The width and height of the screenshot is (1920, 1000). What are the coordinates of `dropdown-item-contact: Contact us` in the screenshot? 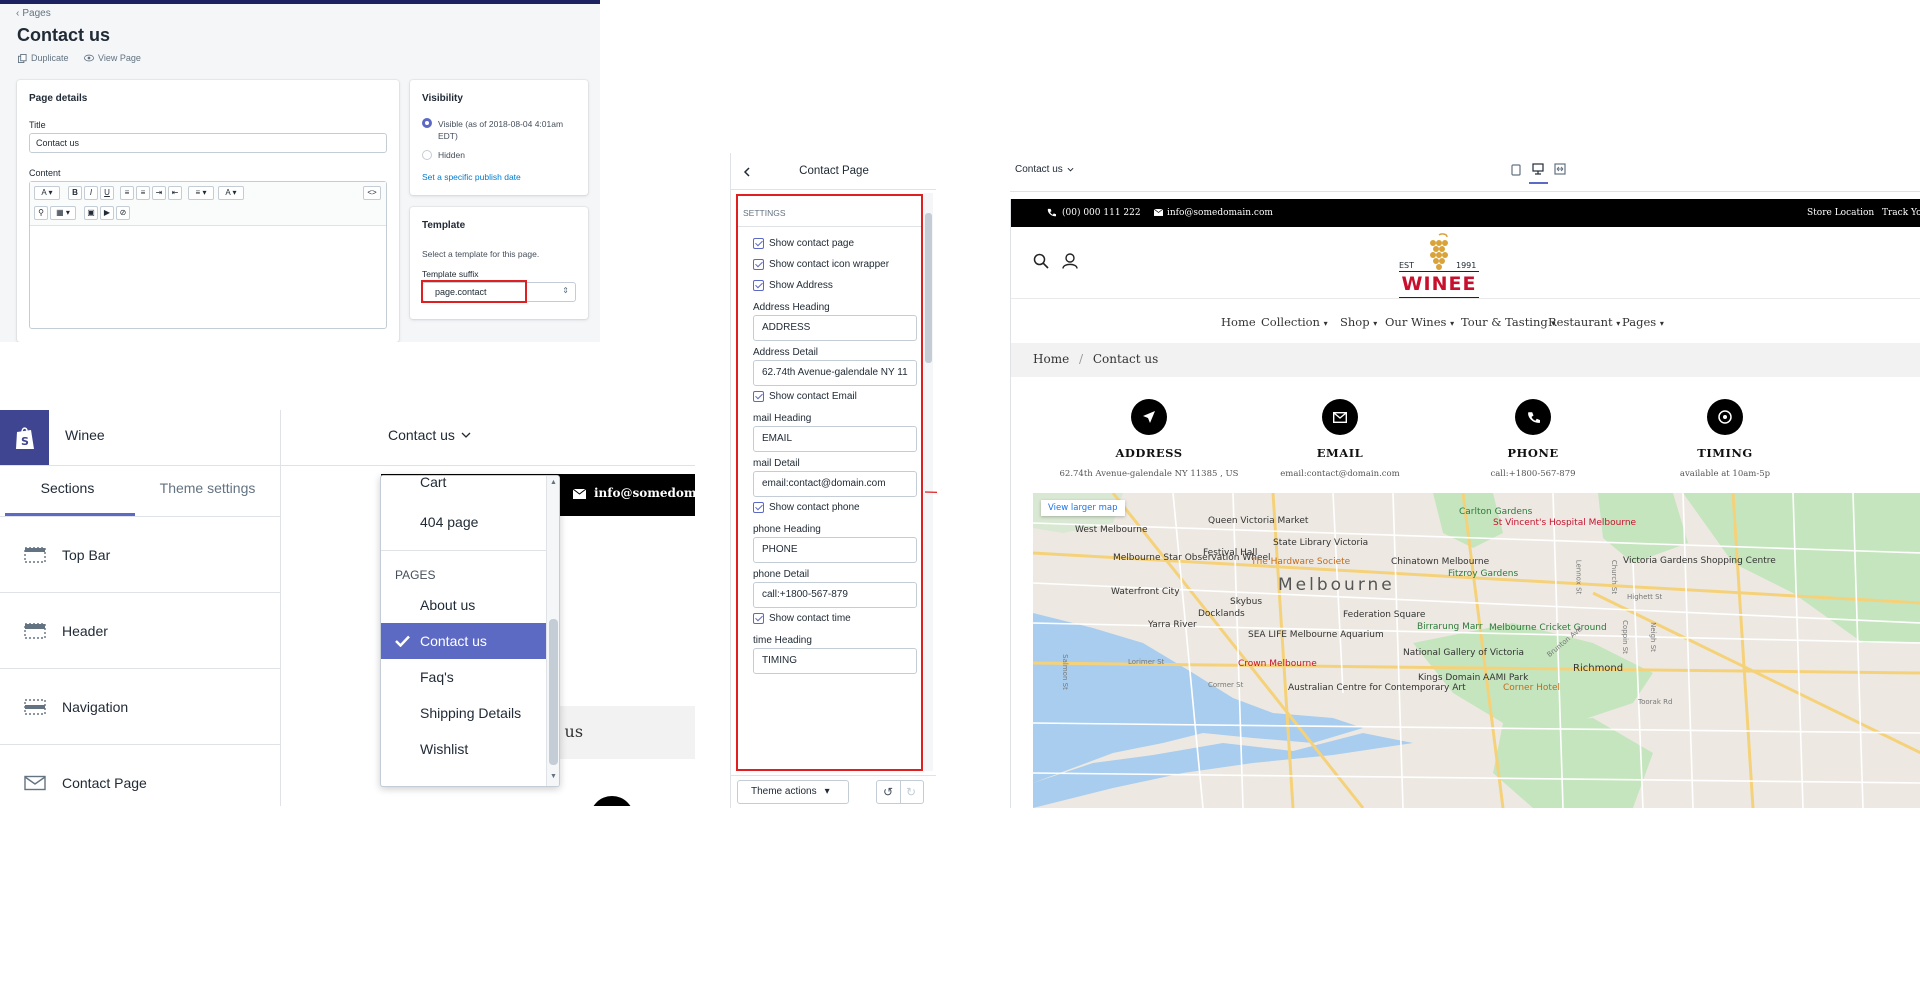 It's located at (463, 641).